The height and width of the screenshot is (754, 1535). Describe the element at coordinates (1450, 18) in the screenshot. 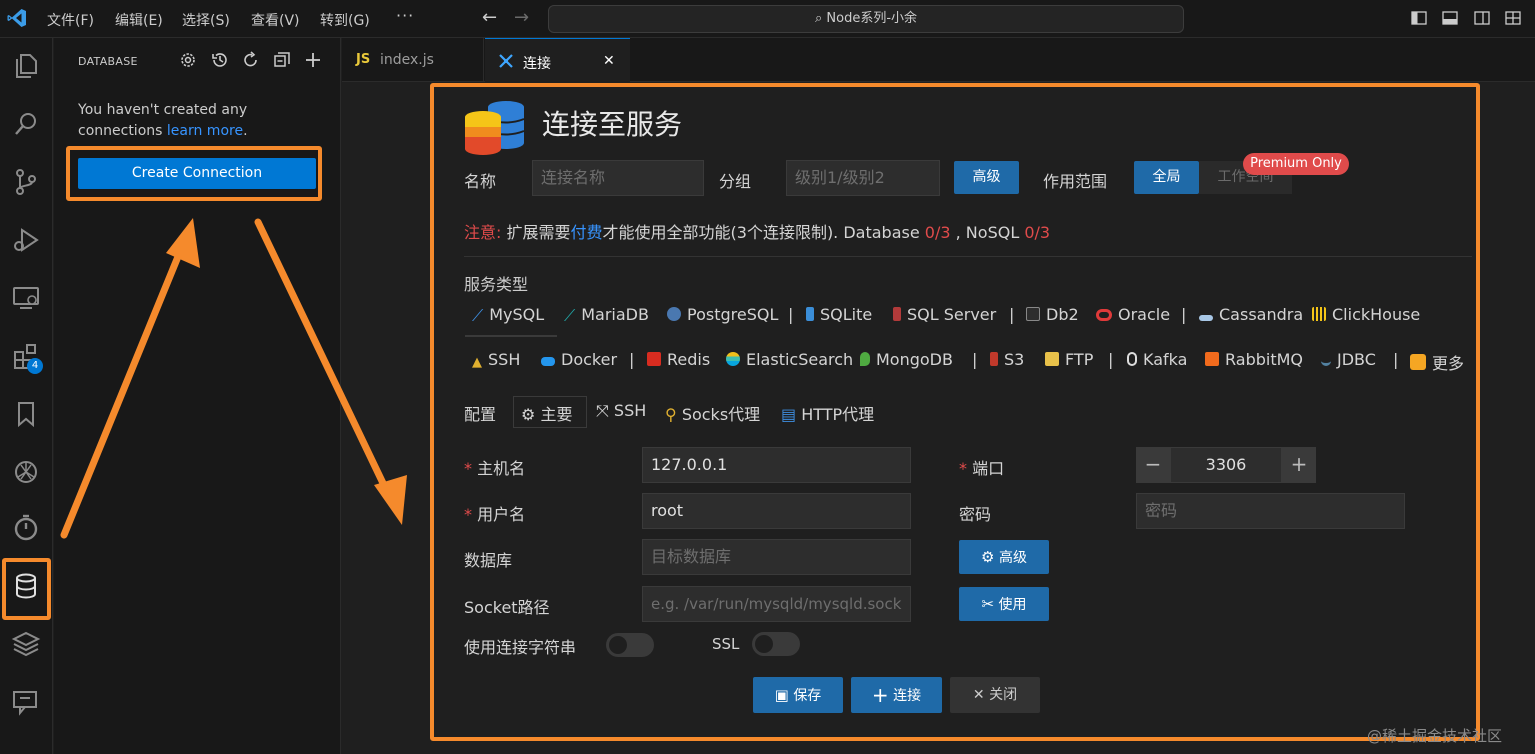

I see `toggle-panel-icon` at that location.